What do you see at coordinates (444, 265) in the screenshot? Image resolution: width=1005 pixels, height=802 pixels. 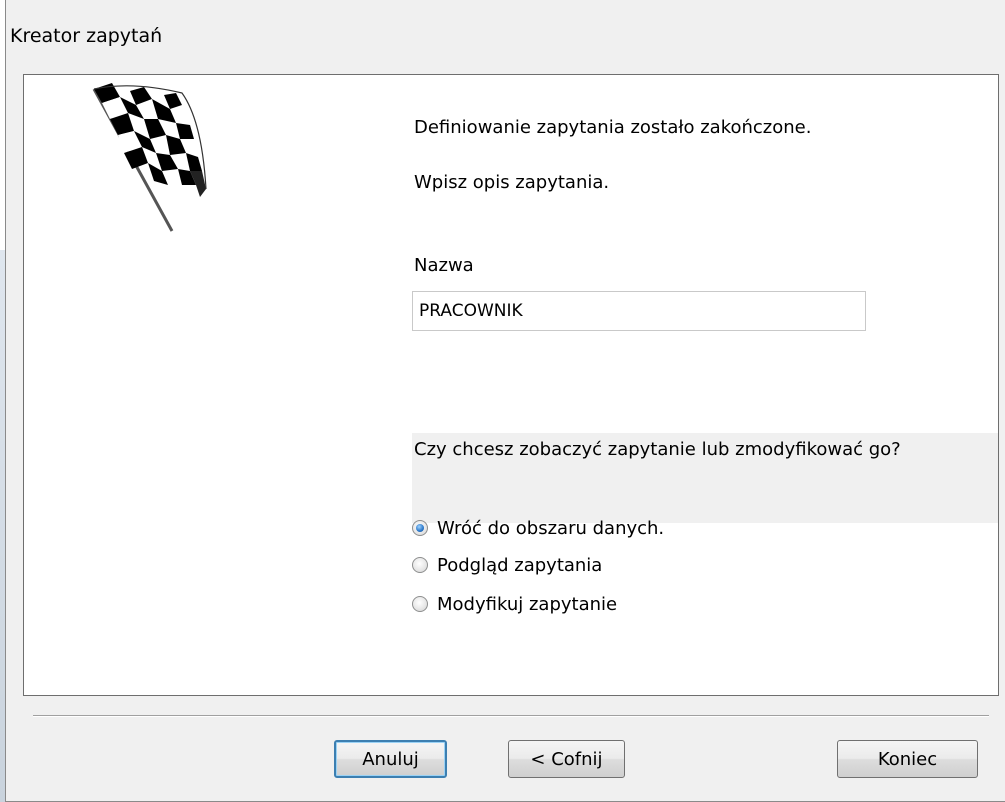 I see `name-field-label: Nazwa` at bounding box center [444, 265].